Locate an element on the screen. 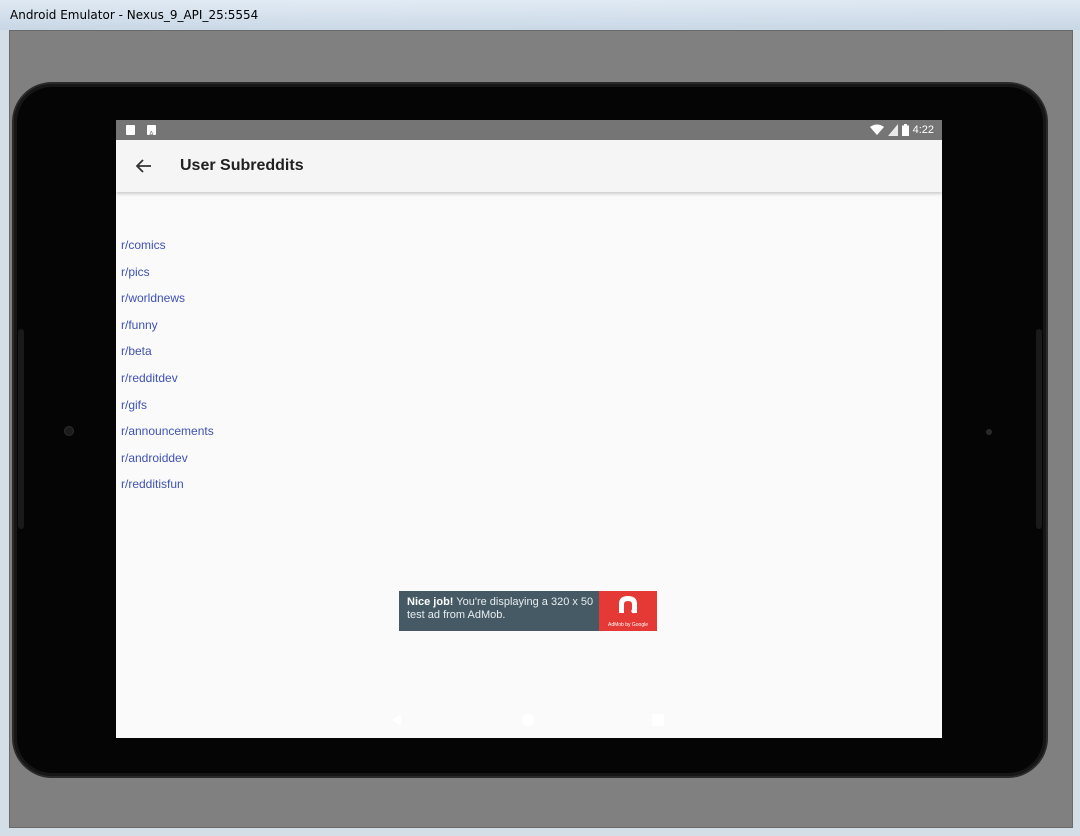 Image resolution: width=1080 pixels, height=836 pixels. nav-back-button is located at coordinates (397, 720).